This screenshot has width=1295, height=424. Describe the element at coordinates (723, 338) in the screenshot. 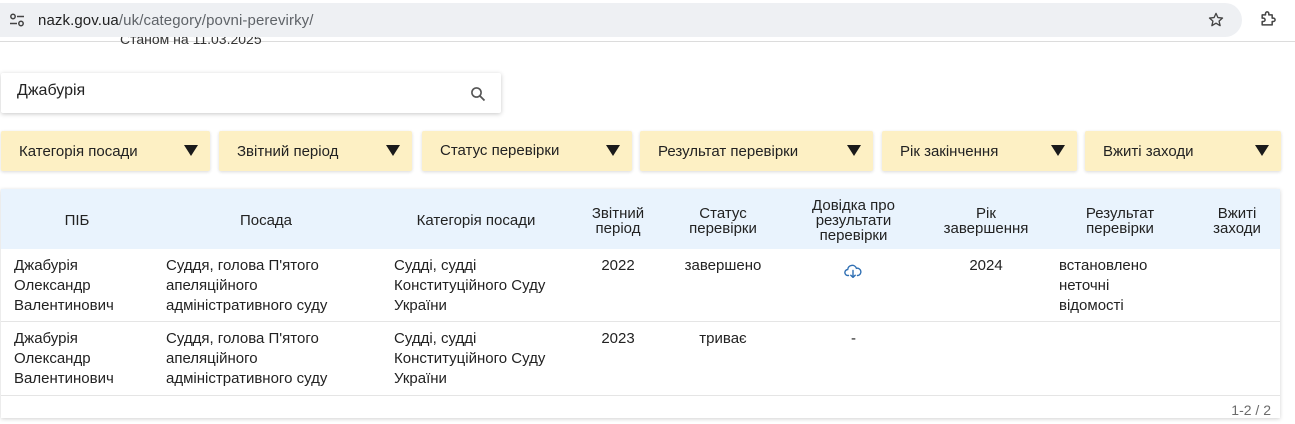

I see `cell-status: триває` at that location.